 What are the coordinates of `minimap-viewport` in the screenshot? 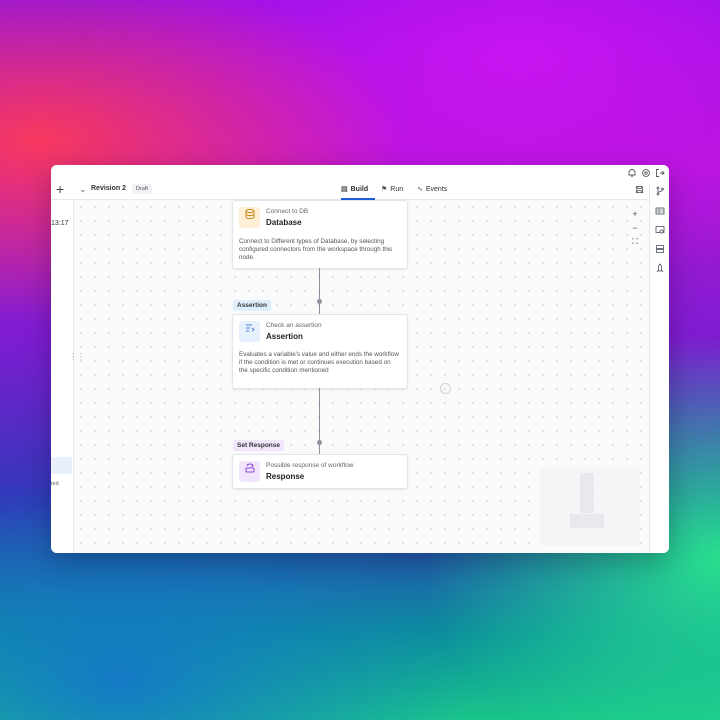 It's located at (587, 521).